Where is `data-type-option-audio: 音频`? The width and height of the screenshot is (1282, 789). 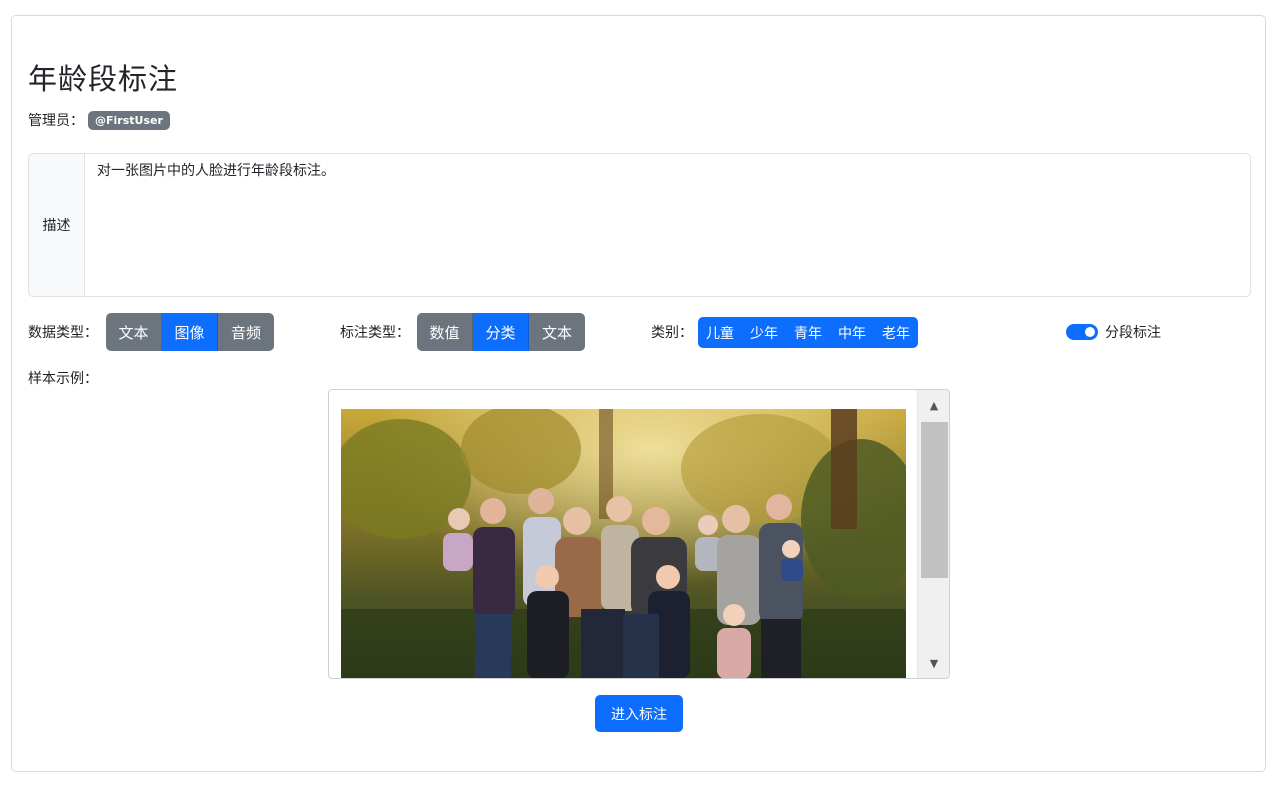
data-type-option-audio: 音频 is located at coordinates (246, 332).